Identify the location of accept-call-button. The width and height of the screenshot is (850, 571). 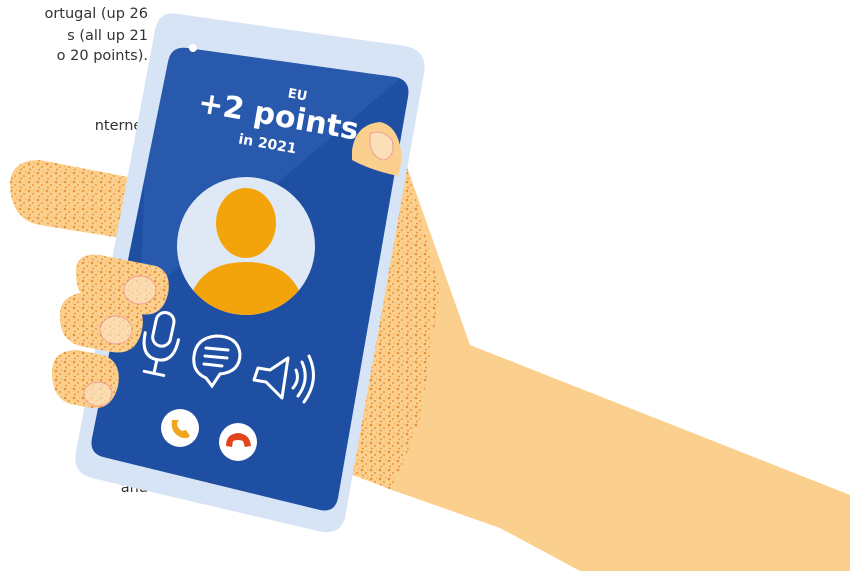
(180, 428).